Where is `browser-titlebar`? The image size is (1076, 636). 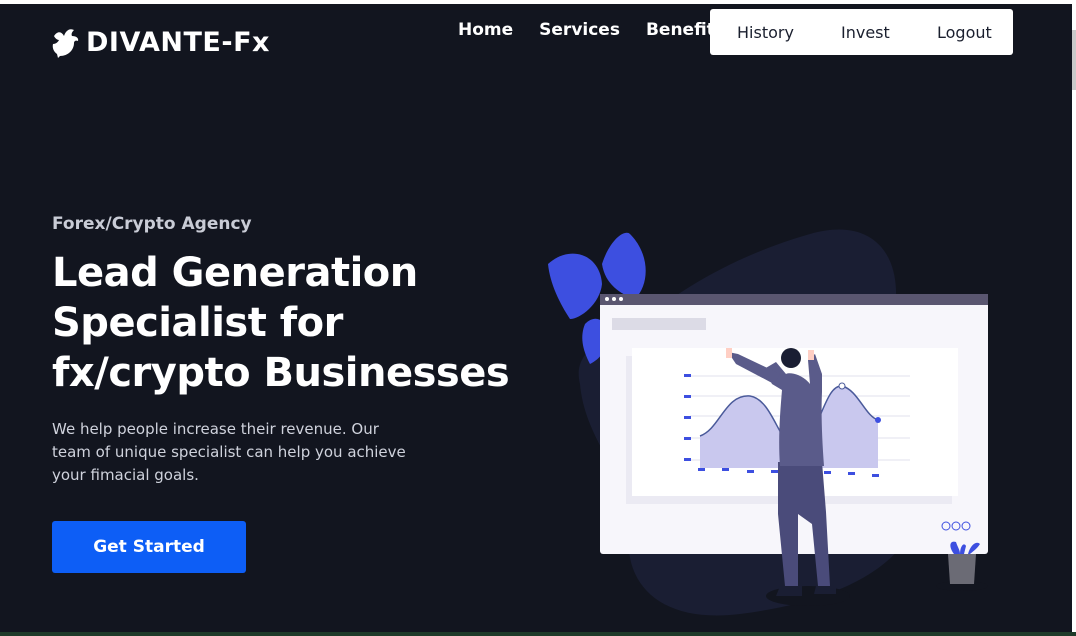
browser-titlebar is located at coordinates (794, 299).